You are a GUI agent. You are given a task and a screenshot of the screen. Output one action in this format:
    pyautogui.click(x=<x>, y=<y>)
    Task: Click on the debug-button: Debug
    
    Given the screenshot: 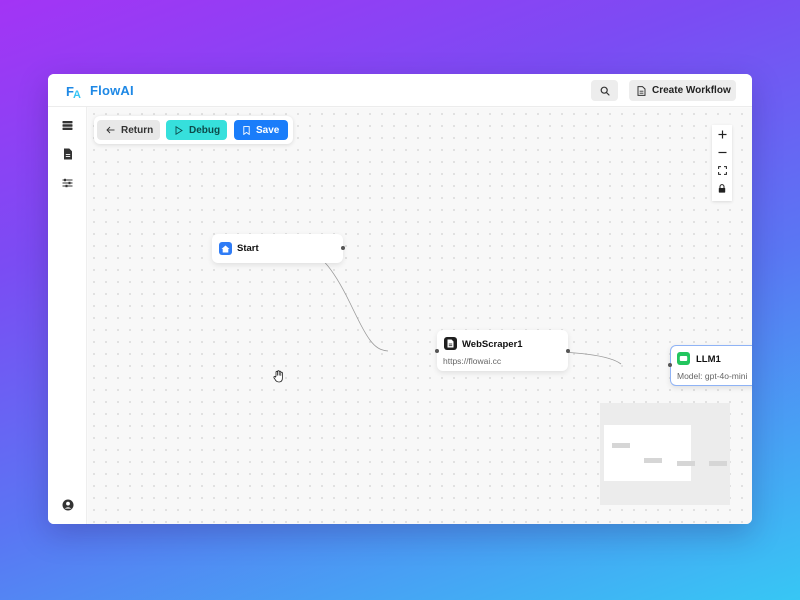 What is the action you would take?
    pyautogui.click(x=196, y=130)
    